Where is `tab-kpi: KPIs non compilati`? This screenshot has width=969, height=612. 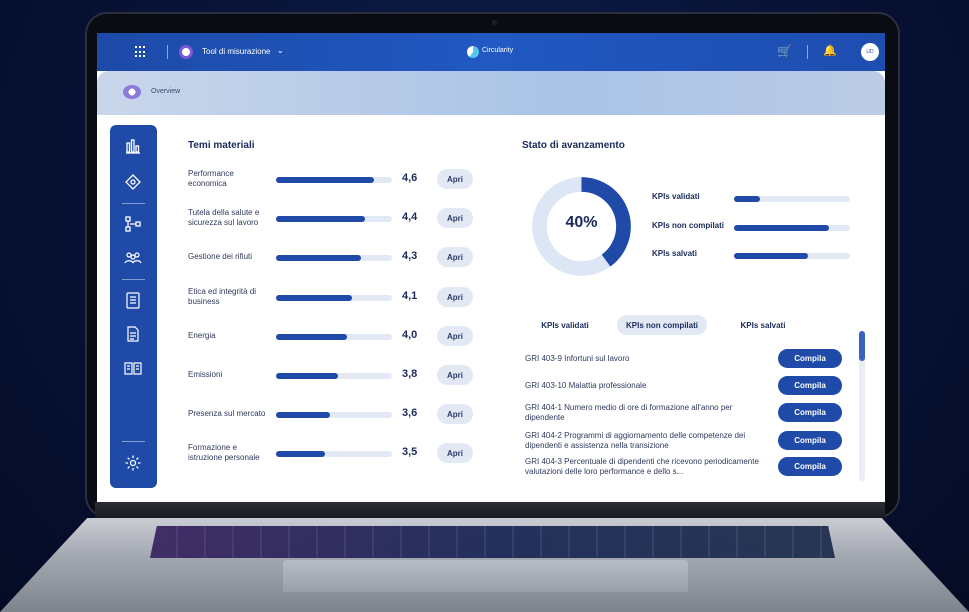 tab-kpi: KPIs non compilati is located at coordinates (662, 325).